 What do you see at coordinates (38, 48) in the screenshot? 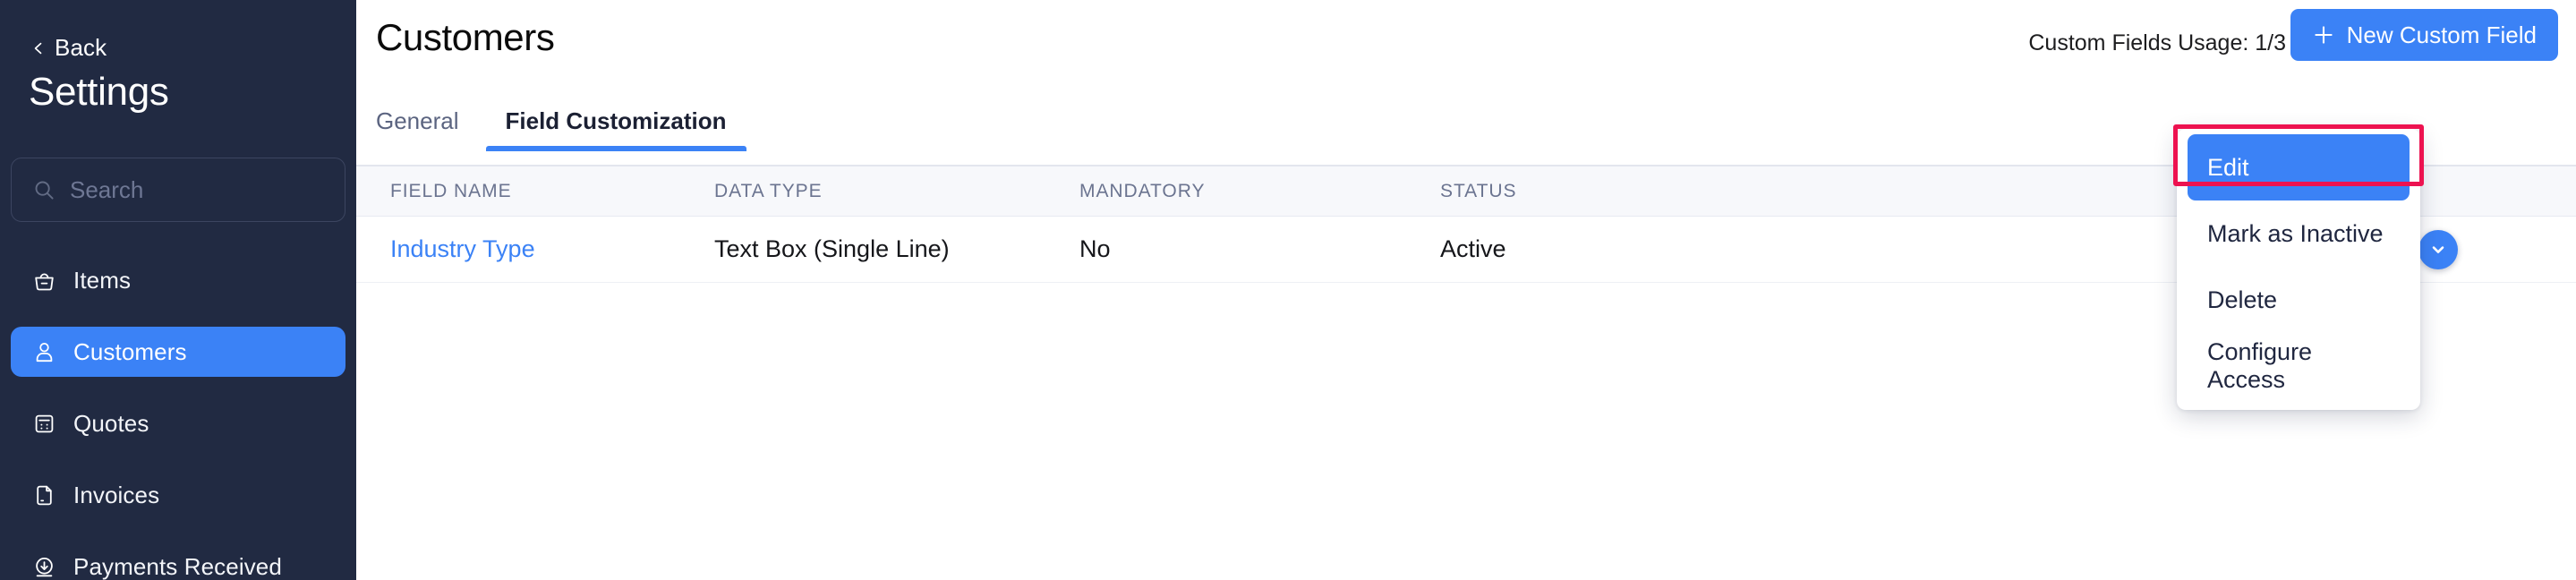
I see `chevron-left-icon` at bounding box center [38, 48].